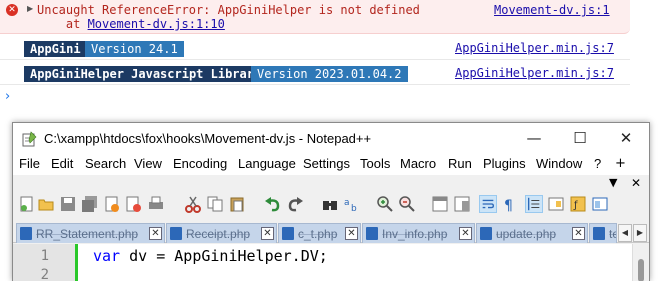 The height and width of the screenshot is (281, 660). I want to click on save-icon, so click(68, 204).